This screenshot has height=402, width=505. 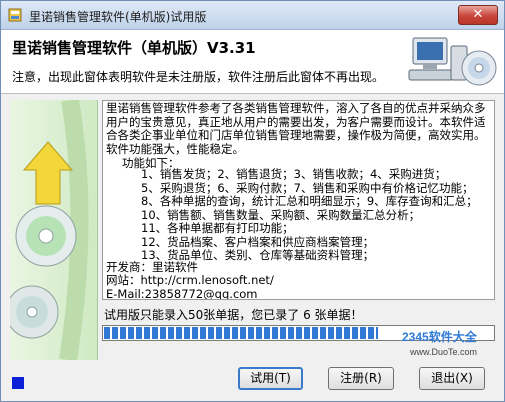 What do you see at coordinates (252, 15) in the screenshot?
I see `title-bar: 里诺销售管理软件(单机版)试用版 ✕` at bounding box center [252, 15].